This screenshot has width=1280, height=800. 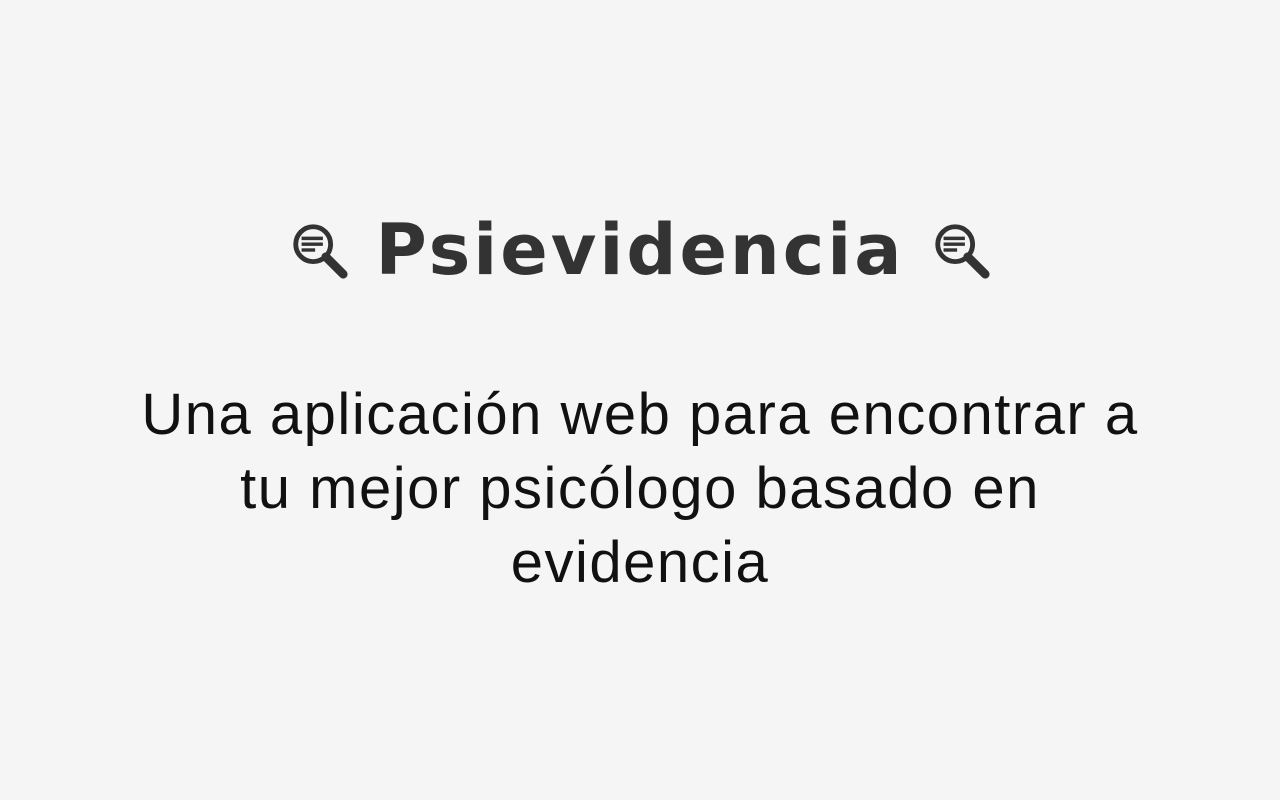 I want to click on app-title: Psievidencia, so click(x=640, y=250).